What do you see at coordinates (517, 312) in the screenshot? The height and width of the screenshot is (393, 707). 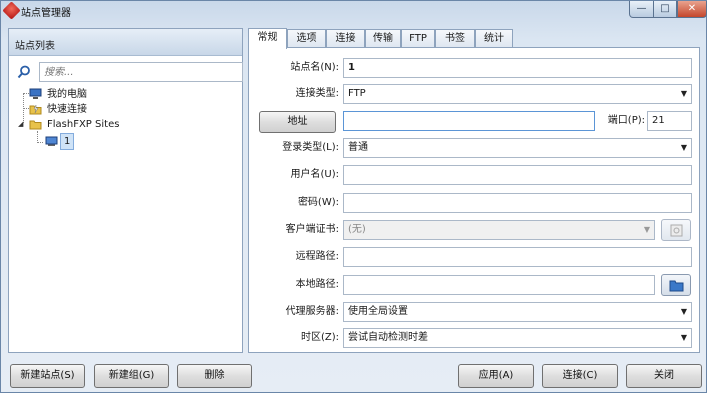 I see `proxy-select: 使用全局设置 ▼` at bounding box center [517, 312].